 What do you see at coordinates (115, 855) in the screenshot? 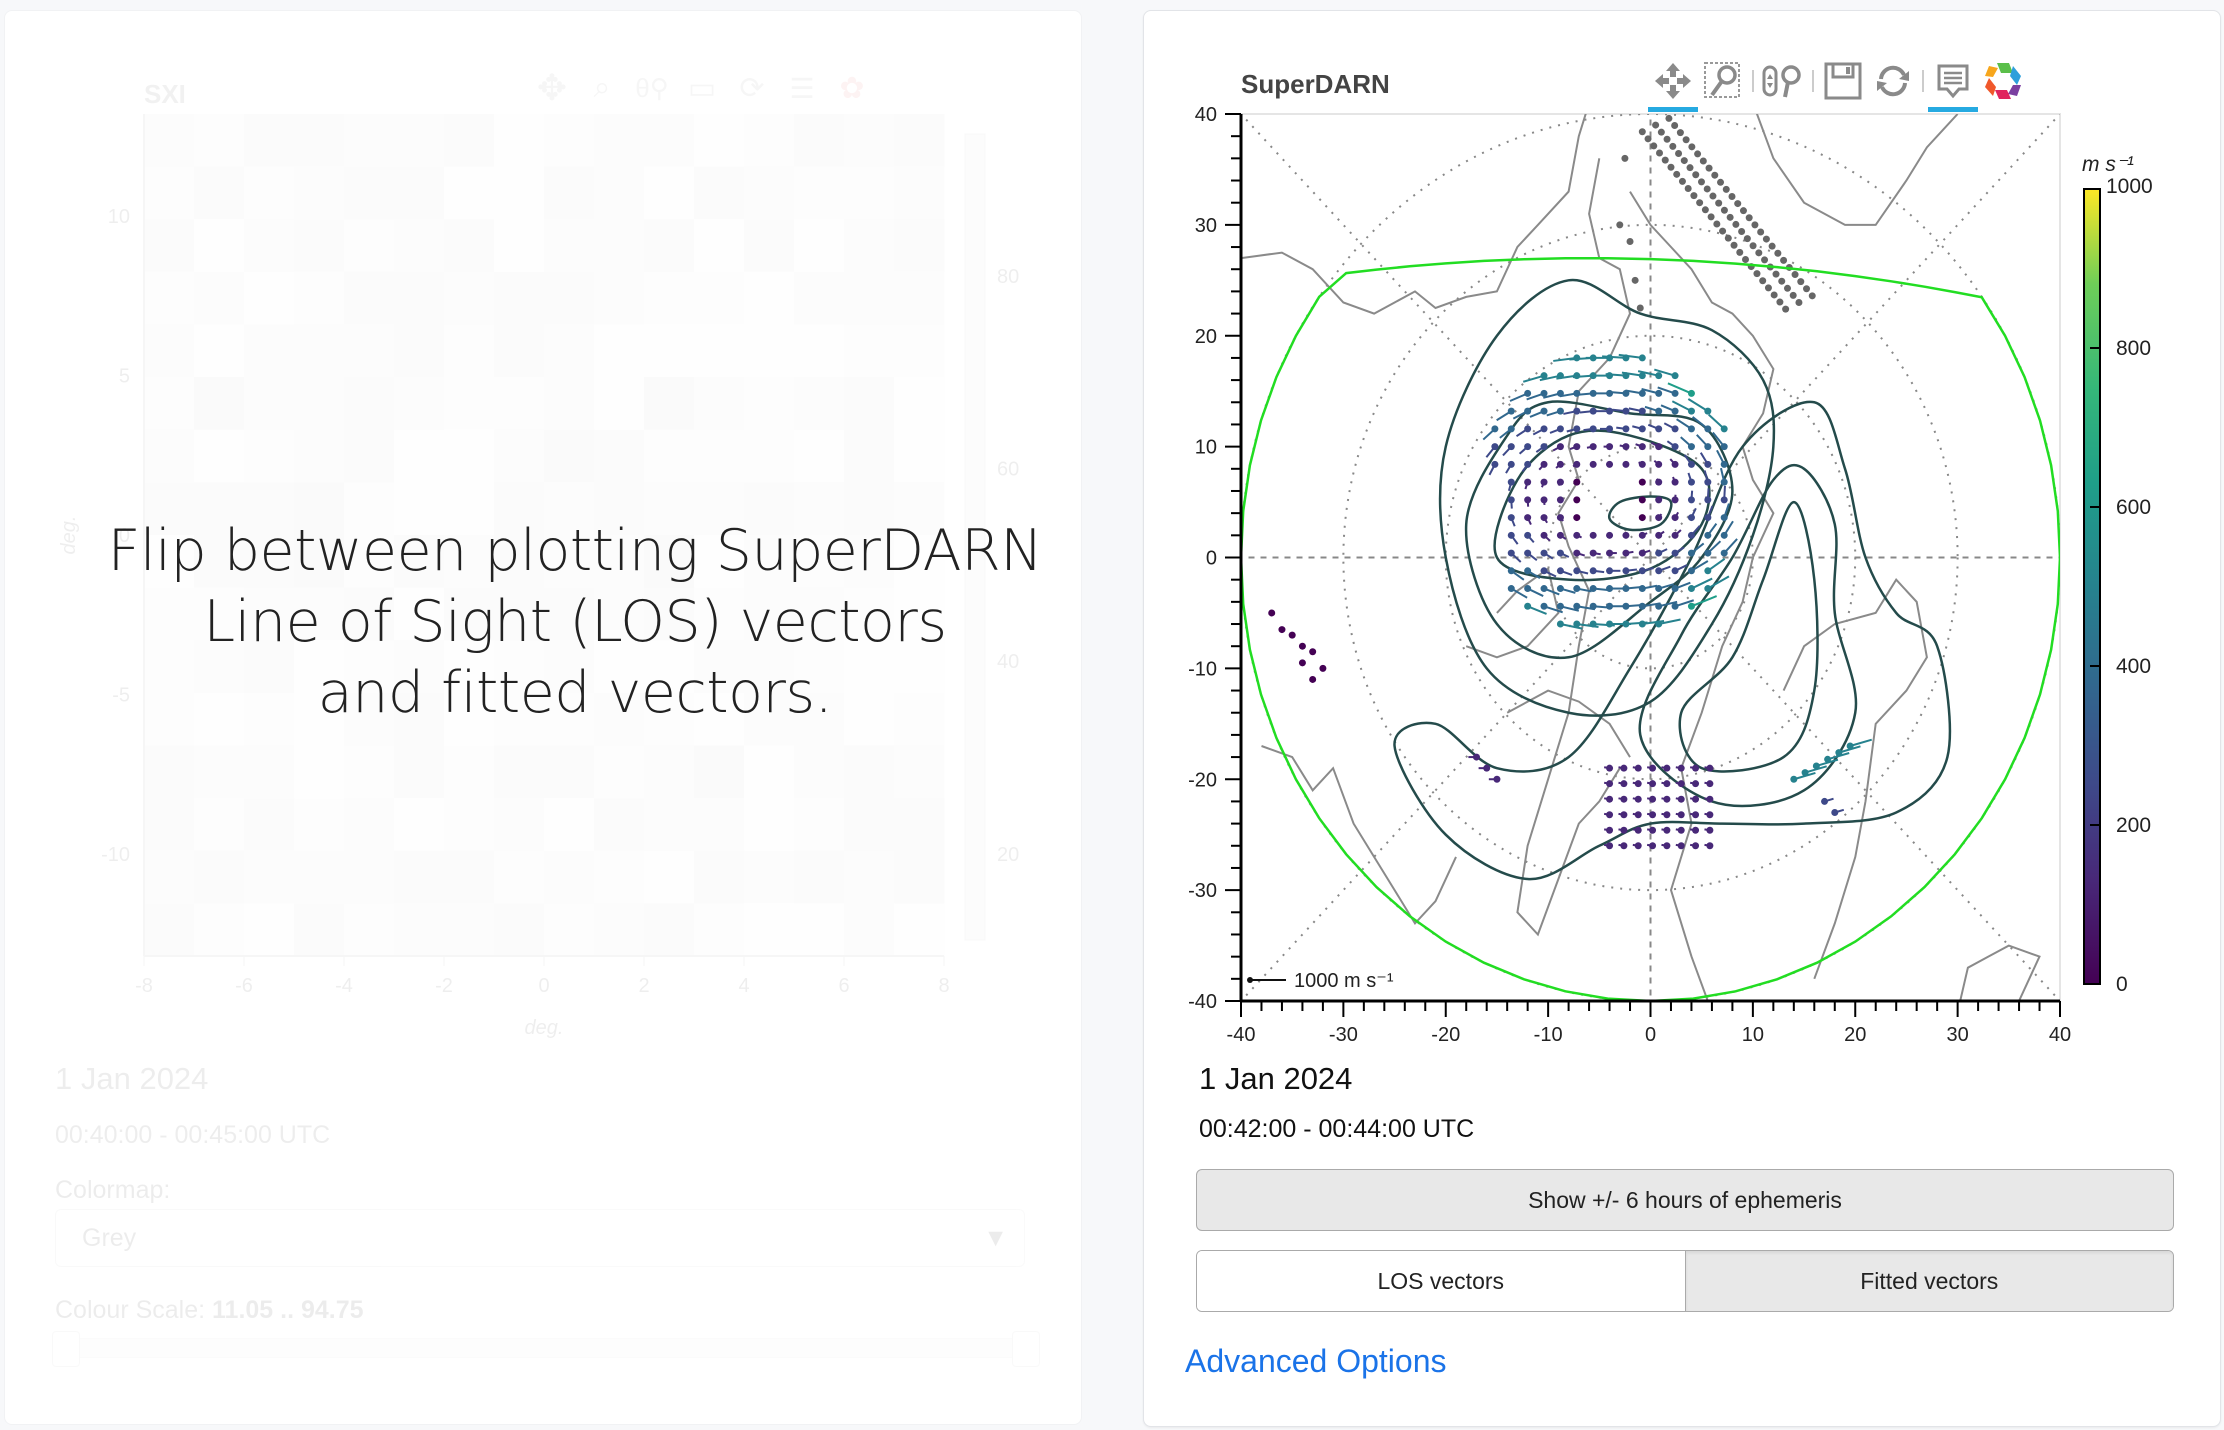
I see `y-tick-label: -10` at bounding box center [115, 855].